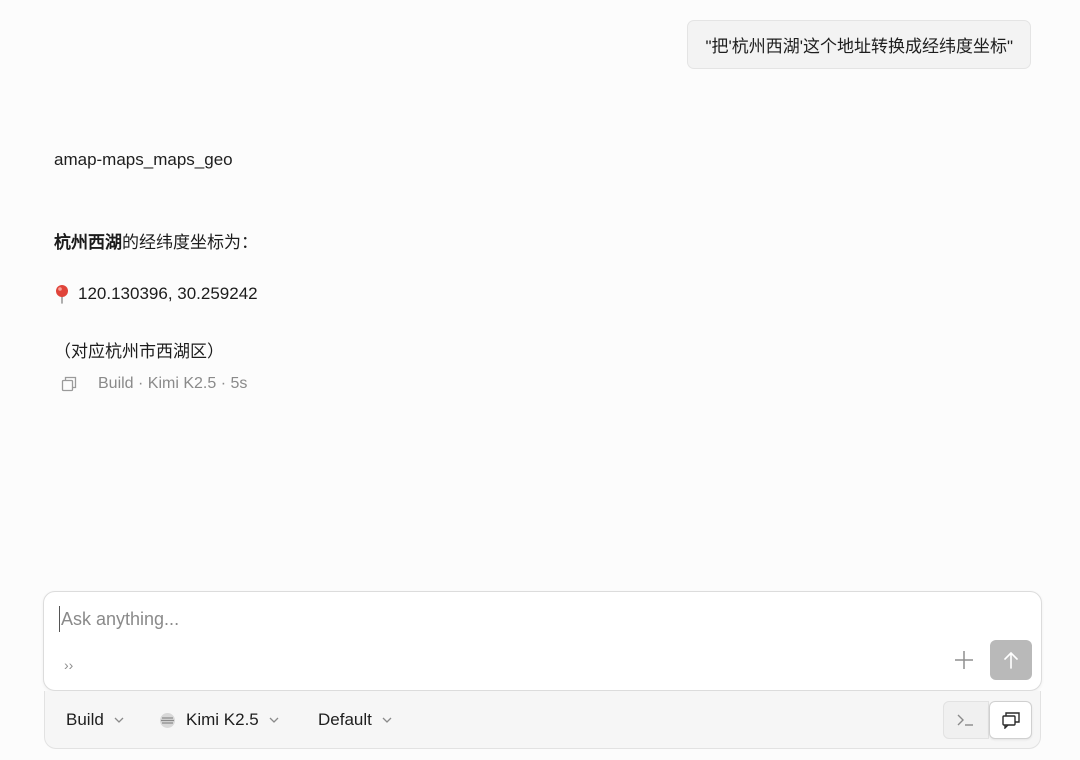 The width and height of the screenshot is (1080, 760). What do you see at coordinates (139, 351) in the screenshot?
I see `answer-note: （对应杭州市西湖区）` at bounding box center [139, 351].